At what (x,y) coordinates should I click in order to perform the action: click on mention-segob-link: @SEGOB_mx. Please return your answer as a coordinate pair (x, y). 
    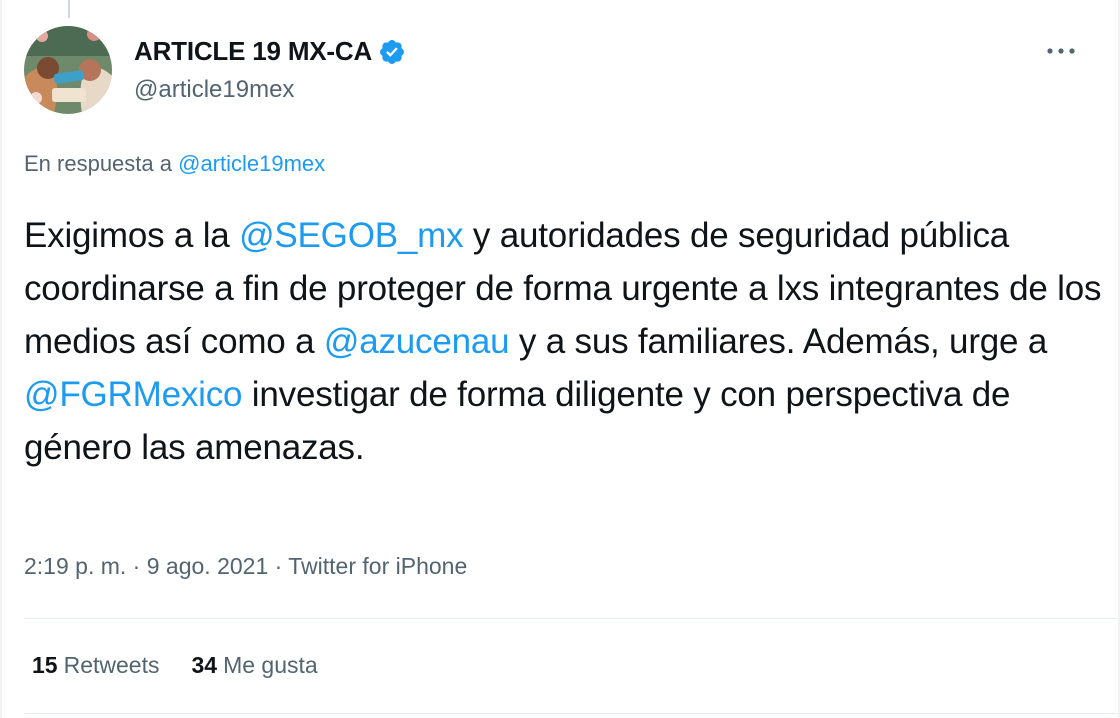
    Looking at the image, I should click on (351, 235).